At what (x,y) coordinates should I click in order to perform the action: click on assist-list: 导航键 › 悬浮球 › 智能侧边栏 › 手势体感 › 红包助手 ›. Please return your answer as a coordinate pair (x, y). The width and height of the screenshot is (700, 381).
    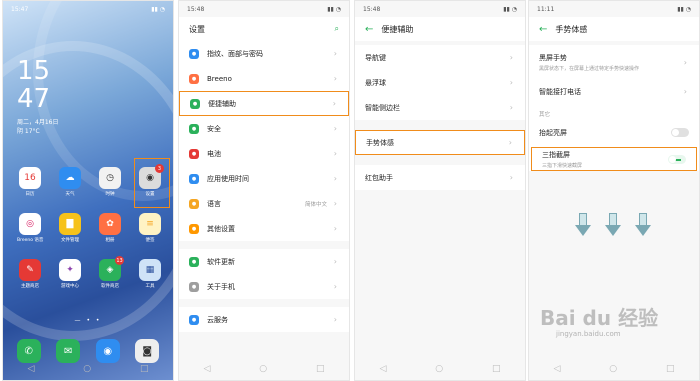
    Looking at the image, I should click on (440, 115).